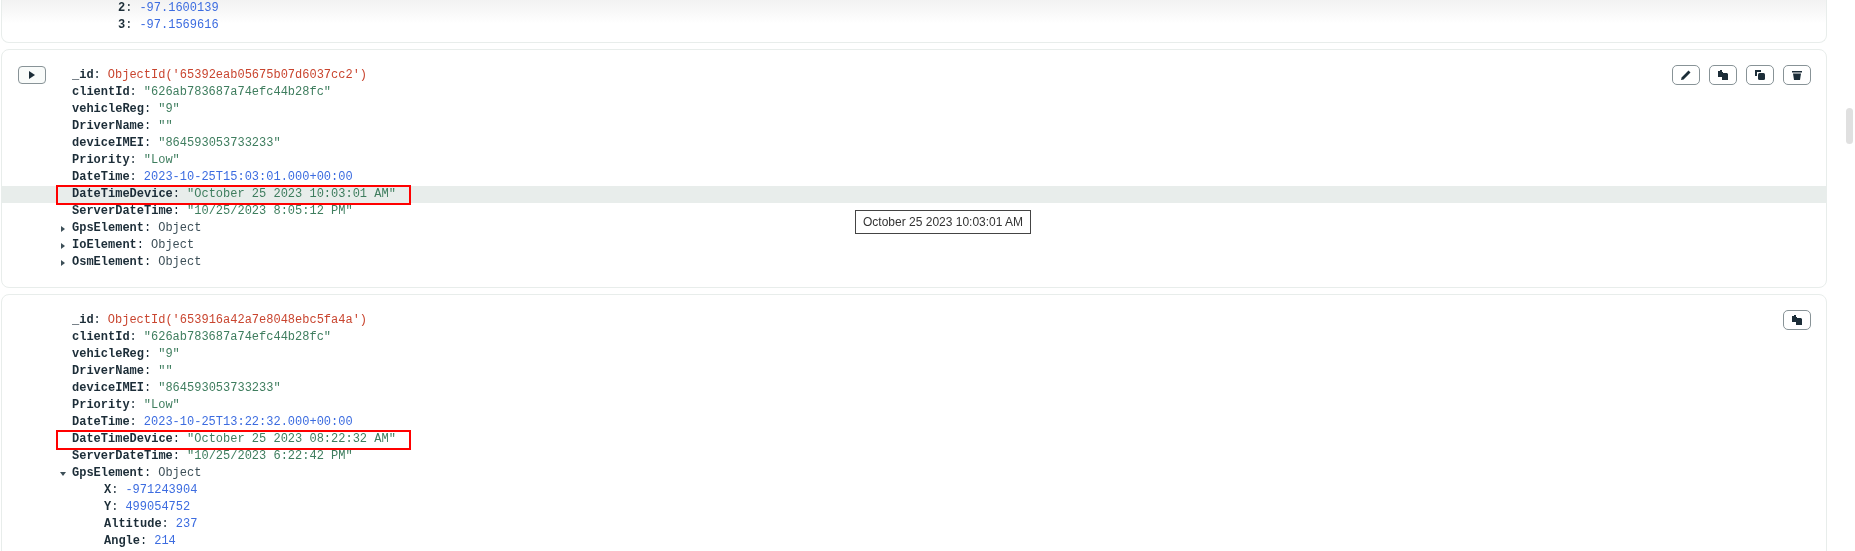 The image size is (1855, 551). What do you see at coordinates (237, 75) in the screenshot?
I see `field-value: ObjectId('65392eab05675b07d6037cc2')` at bounding box center [237, 75].